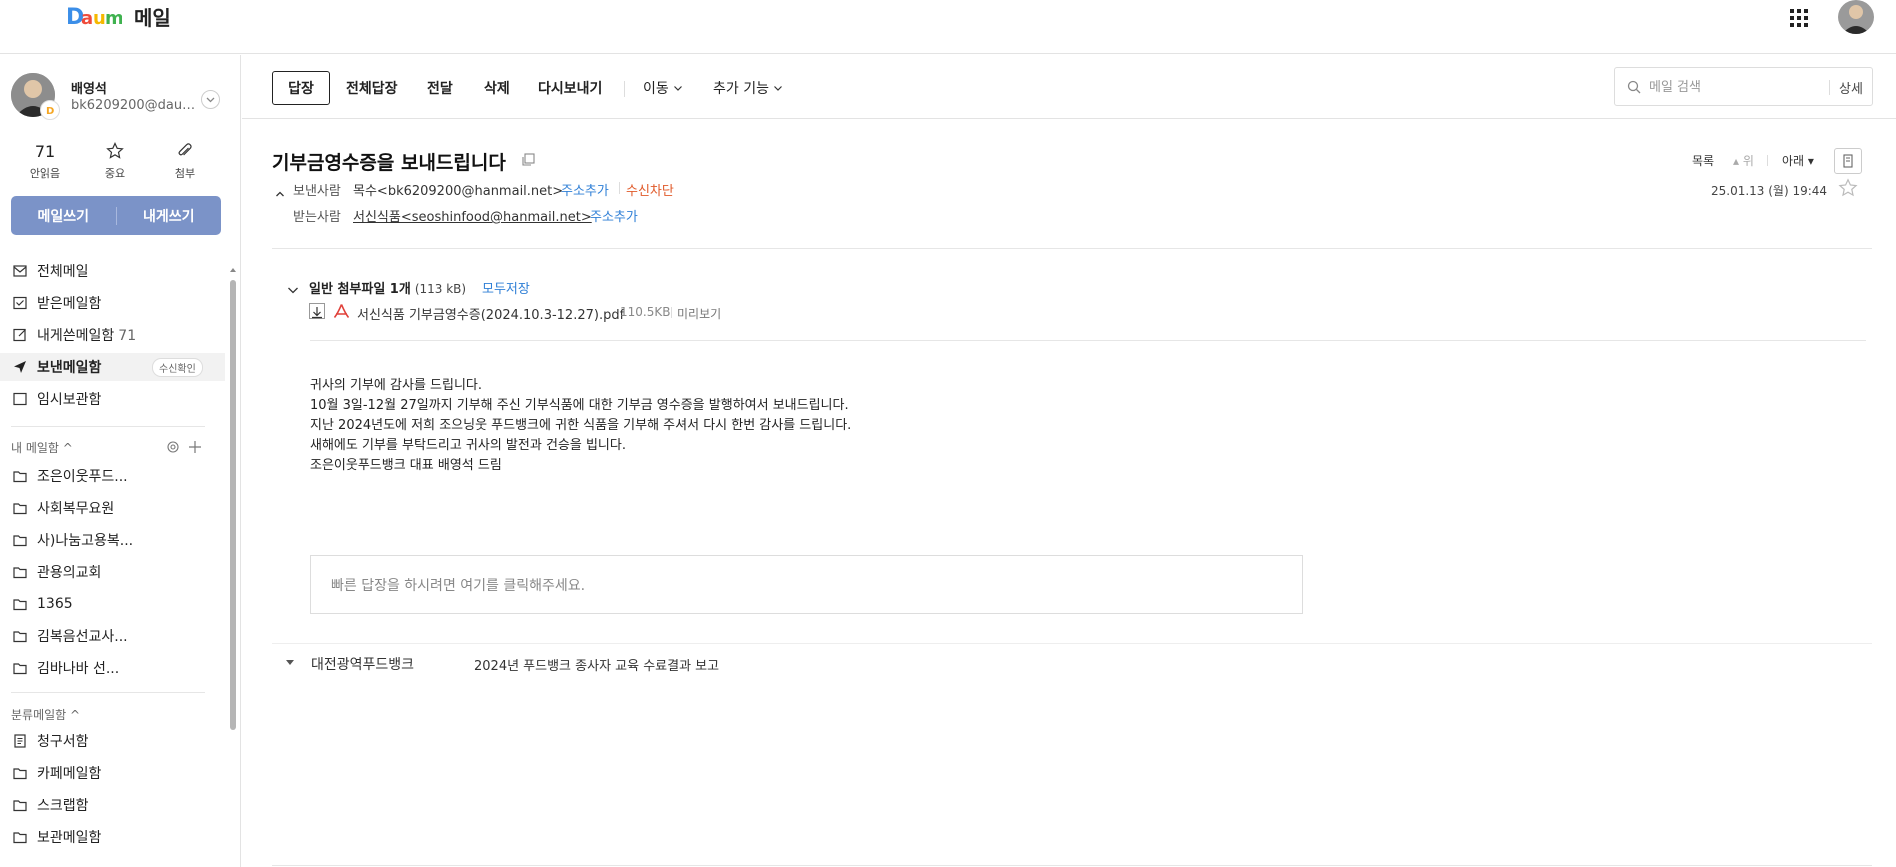 The height and width of the screenshot is (867, 1896). I want to click on resend-button: 다시보내기, so click(570, 88).